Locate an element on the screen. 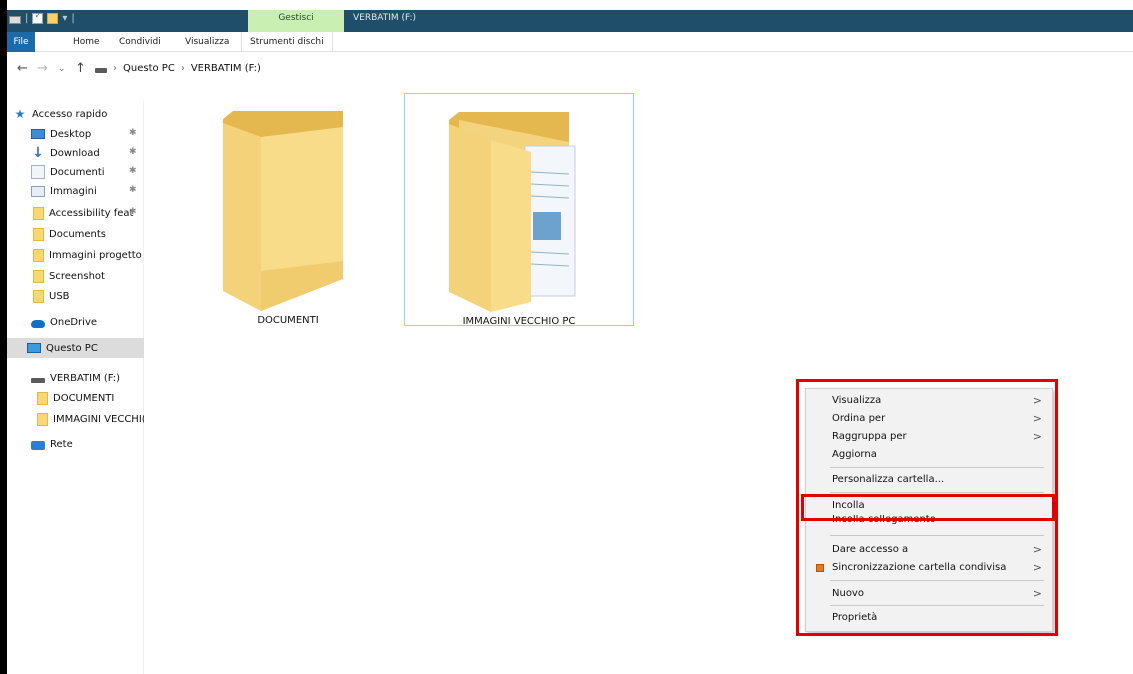 This screenshot has width=1133, height=674. up-arrow-icon: ↑ is located at coordinates (80, 68).